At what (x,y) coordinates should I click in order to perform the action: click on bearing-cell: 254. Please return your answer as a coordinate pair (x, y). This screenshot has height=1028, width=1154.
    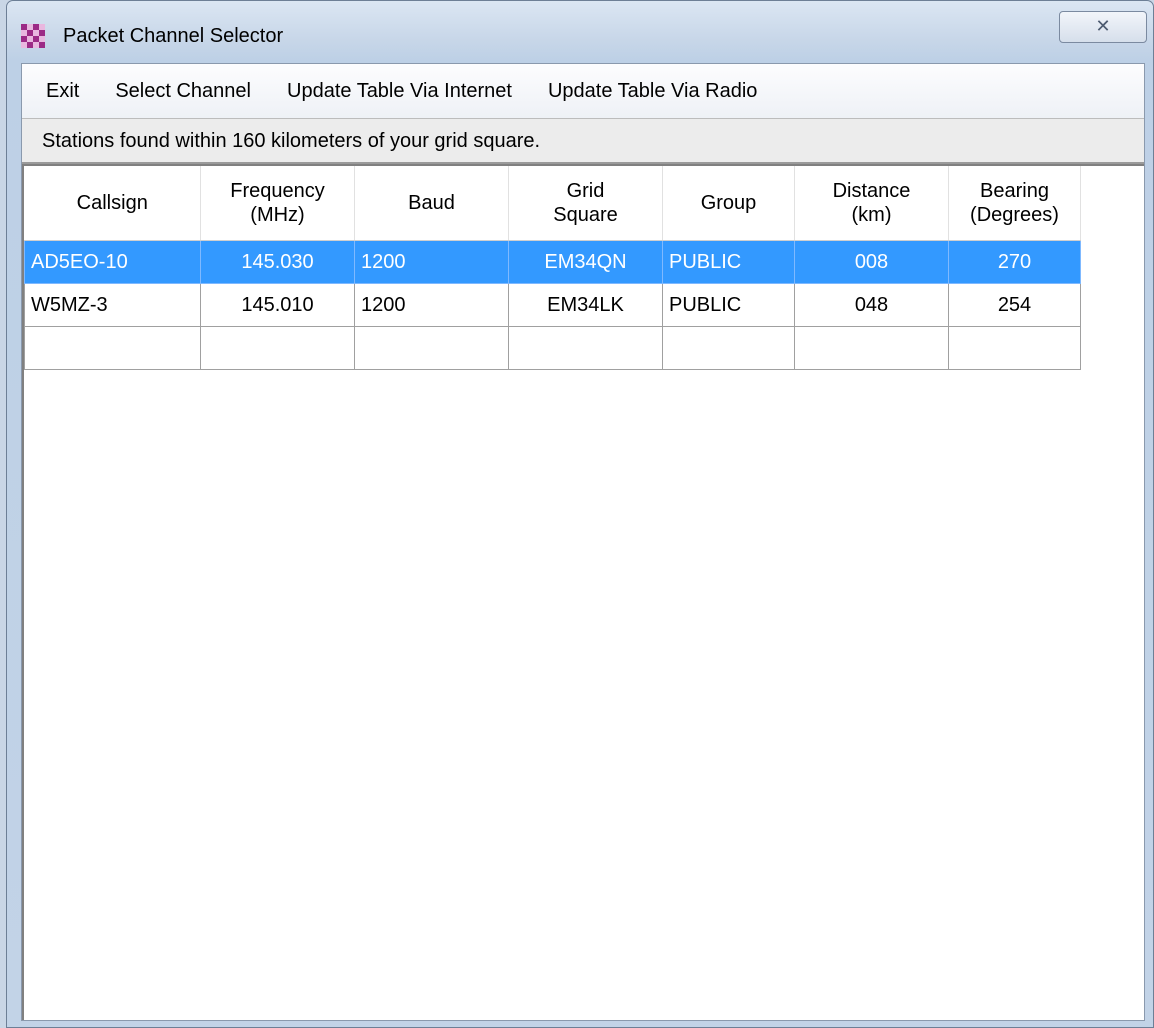
    Looking at the image, I should click on (1014, 305).